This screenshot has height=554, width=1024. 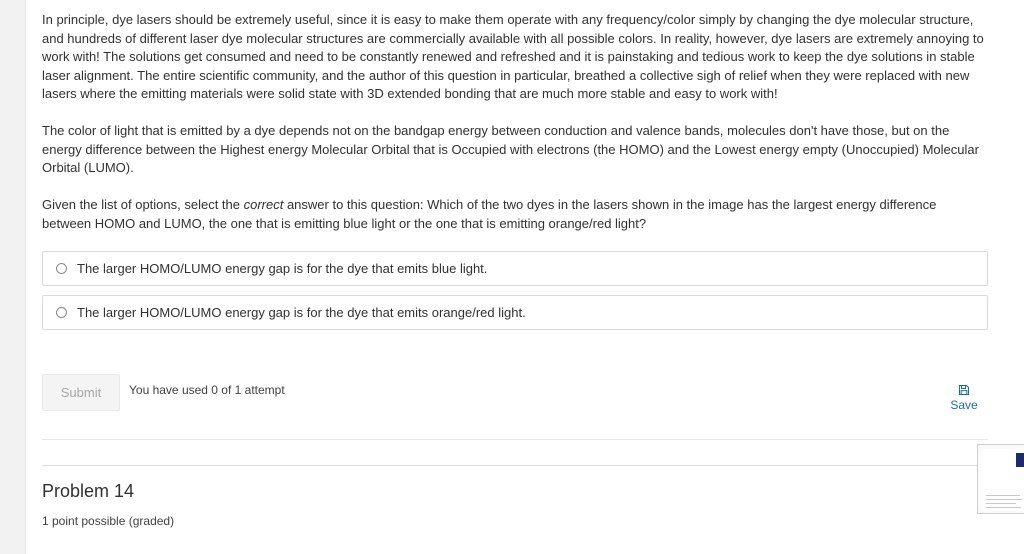 I want to click on points-possible: 1 point possible (graded), so click(x=108, y=521).